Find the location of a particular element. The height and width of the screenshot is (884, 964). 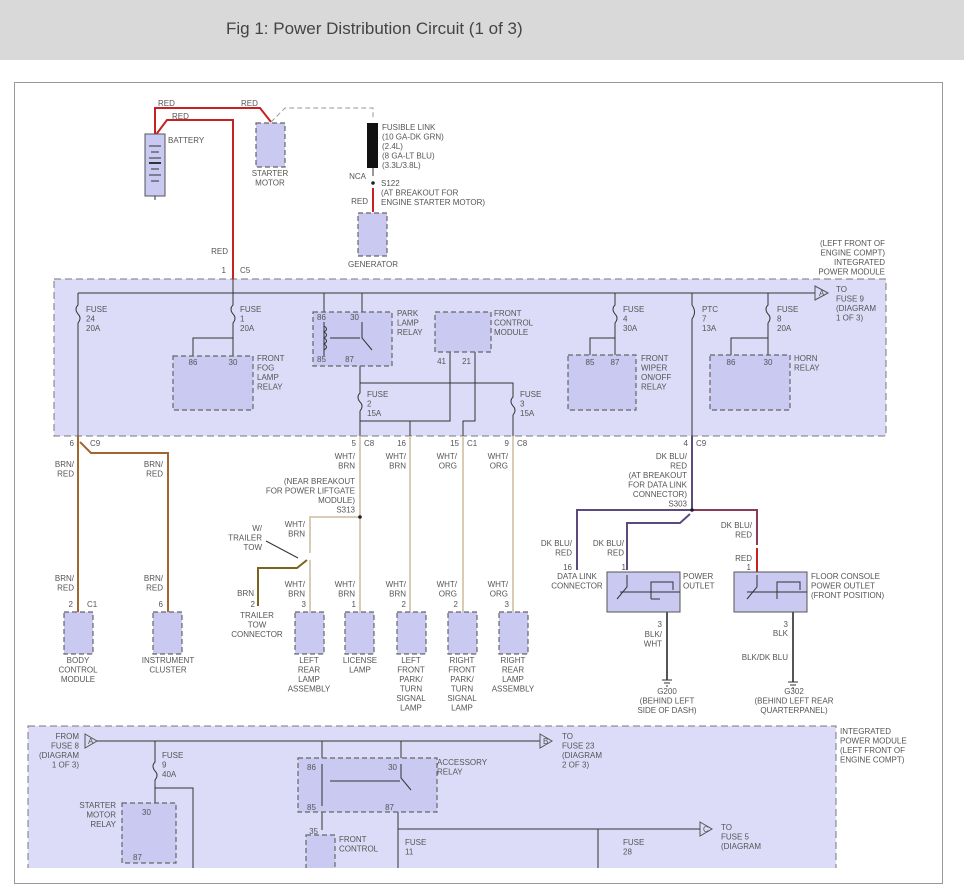

label-line: 1 OF 3) is located at coordinates (849, 318).